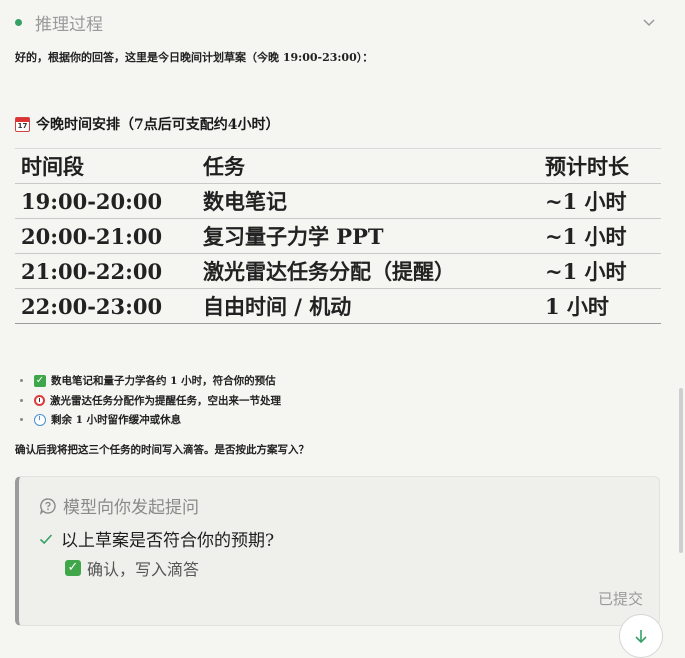 The width and height of the screenshot is (685, 658). I want to click on list-item: 剩余 1 小时留作缓冲或休息, so click(150, 420).